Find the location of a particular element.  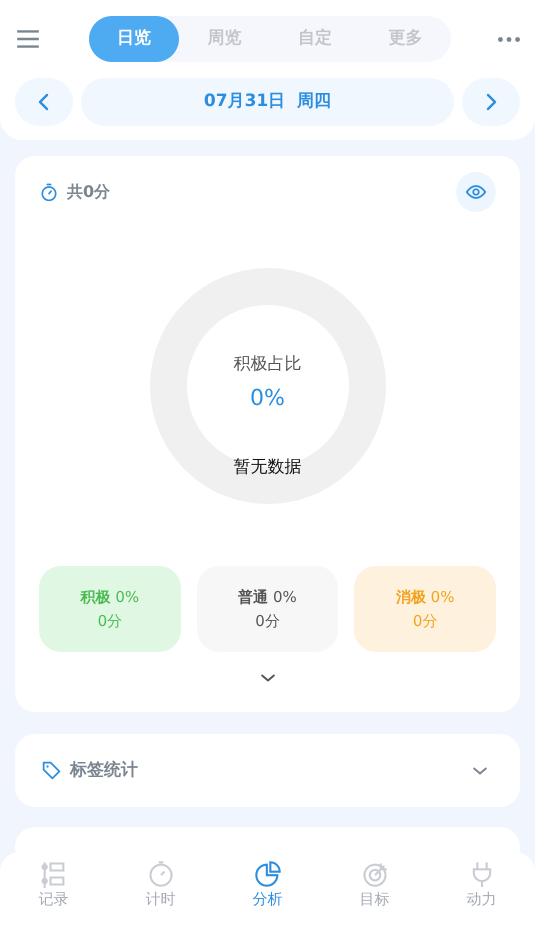

date-picker: 07月31日 周四 is located at coordinates (267, 102).